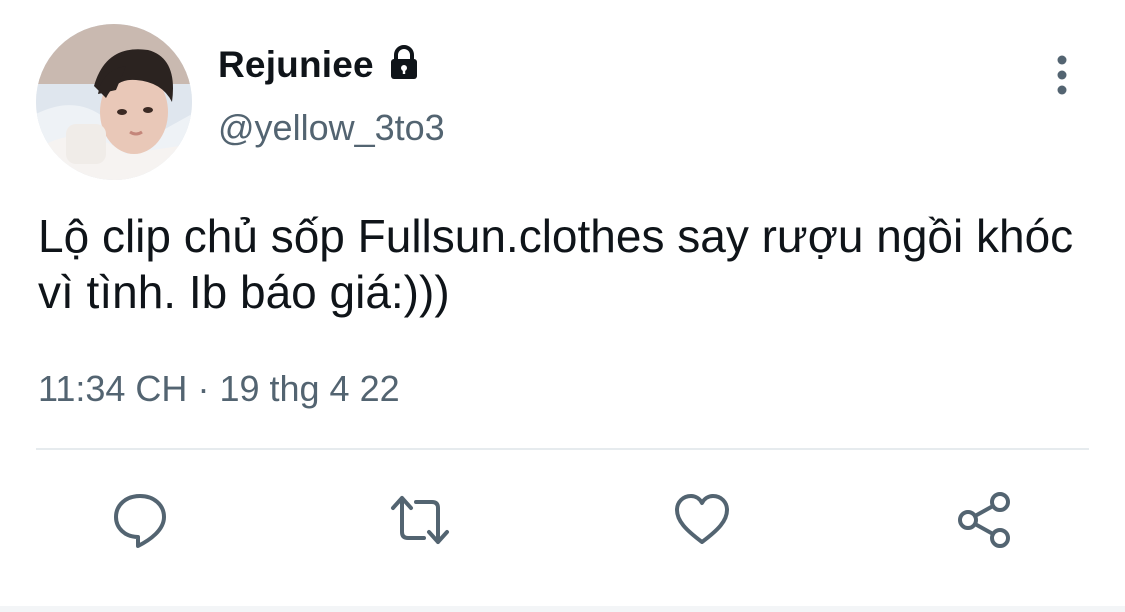 This screenshot has height=612, width=1125. I want to click on reply-icon, so click(140, 520).